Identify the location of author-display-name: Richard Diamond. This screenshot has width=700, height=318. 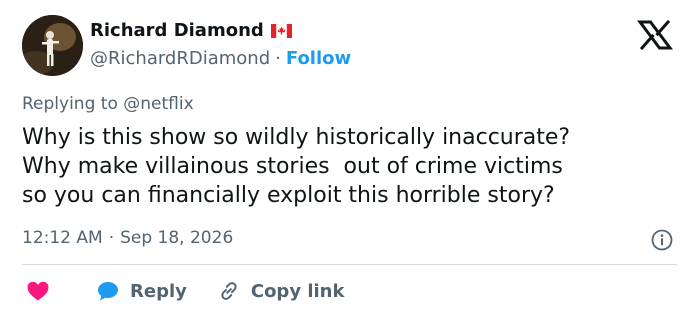
(177, 30).